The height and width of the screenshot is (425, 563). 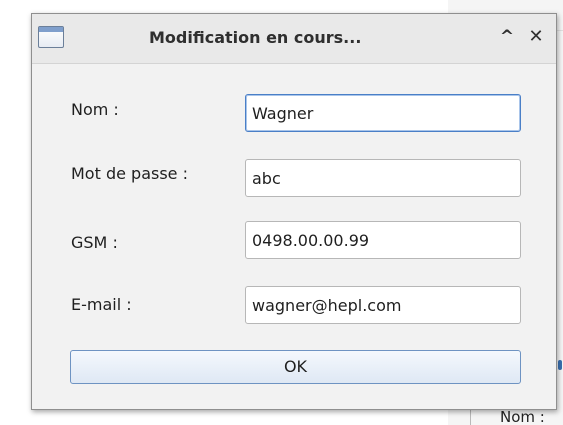 What do you see at coordinates (383, 113) in the screenshot?
I see `nom-input` at bounding box center [383, 113].